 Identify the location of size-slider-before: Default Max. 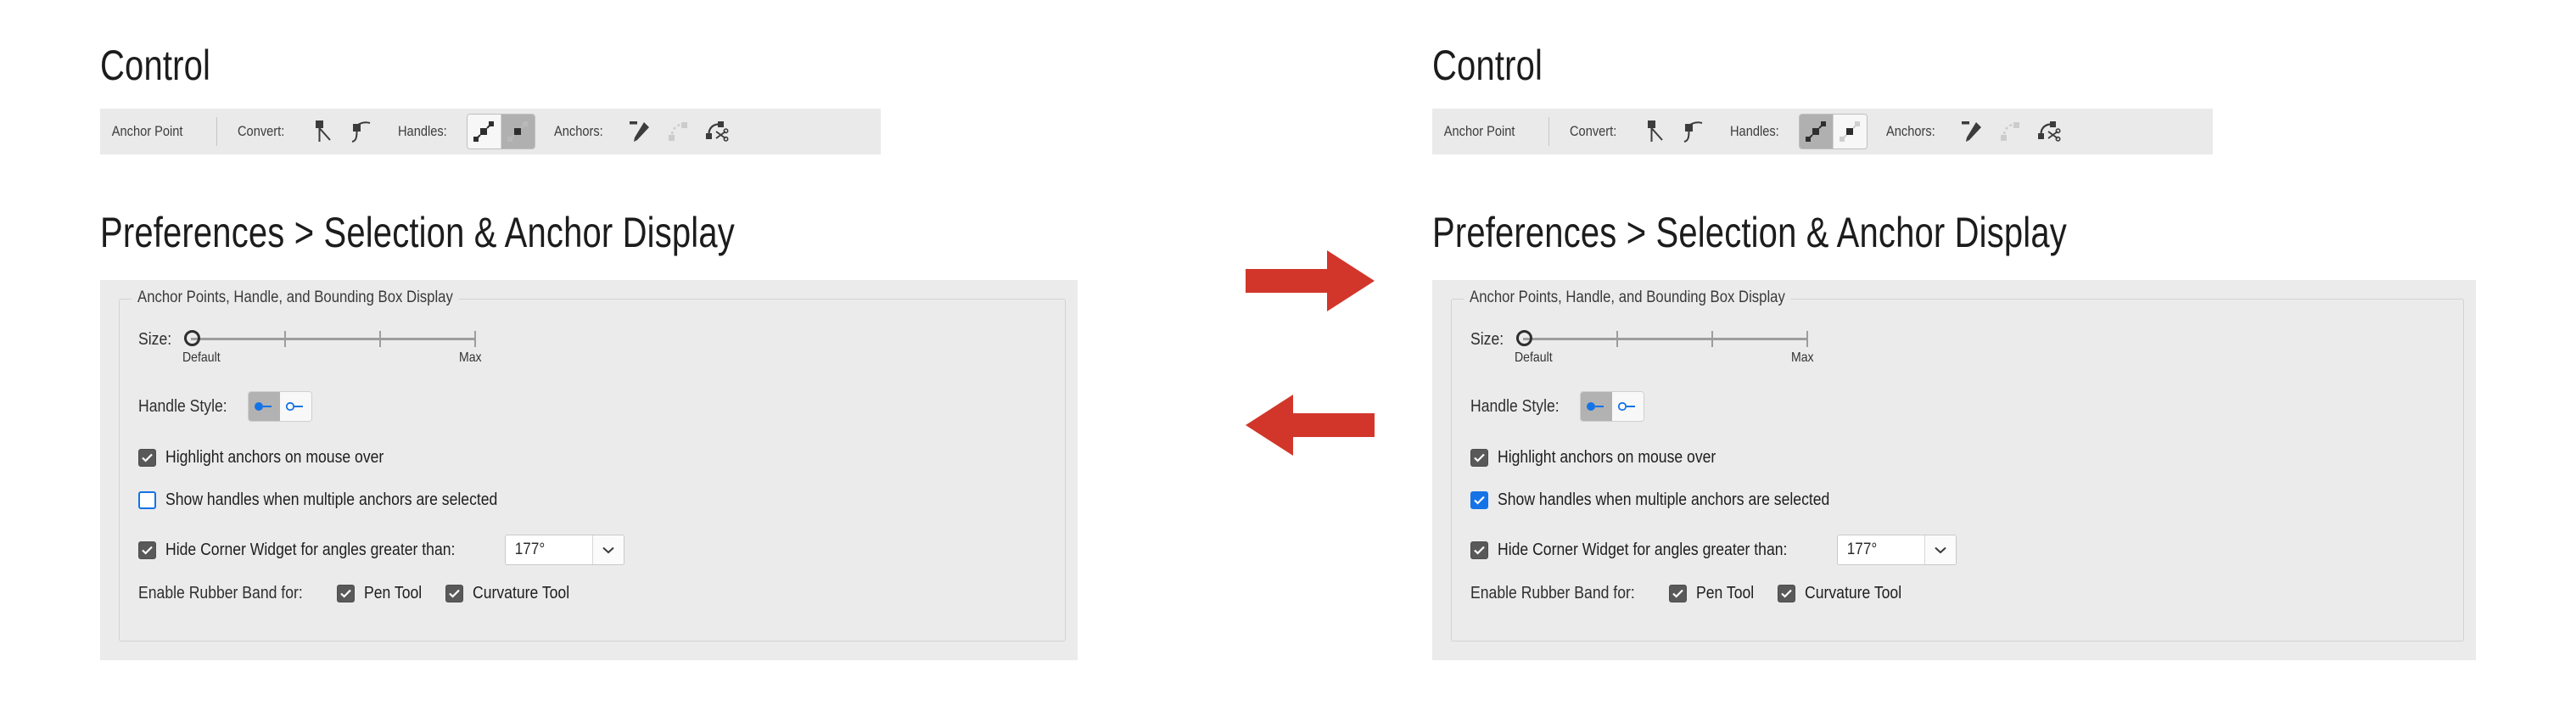
(331, 347).